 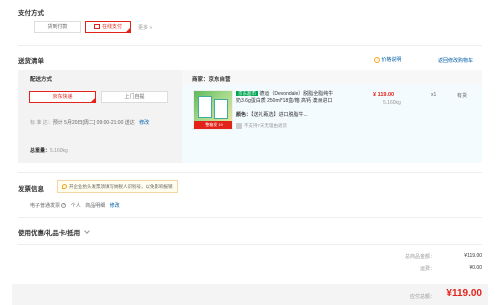 I want to click on item-stock: 有货, so click(x=462, y=96).